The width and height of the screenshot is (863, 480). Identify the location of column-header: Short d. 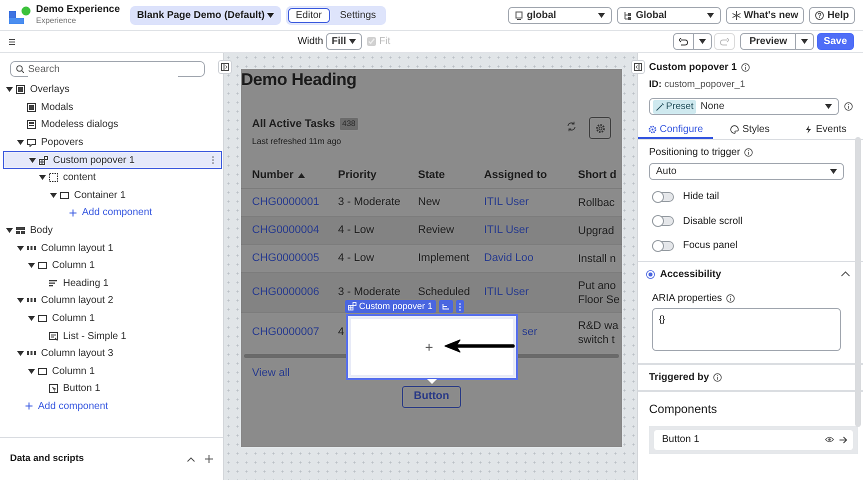
(600, 175).